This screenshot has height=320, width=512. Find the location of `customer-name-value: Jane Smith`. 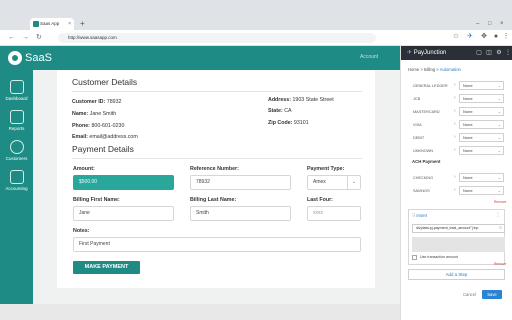

customer-name-value: Jane Smith is located at coordinates (103, 114).